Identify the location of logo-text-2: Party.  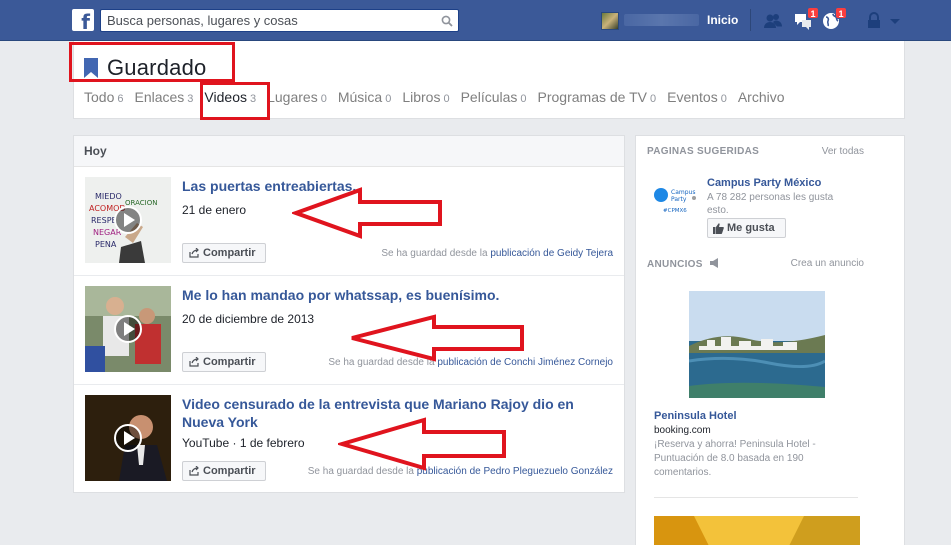
(679, 199).